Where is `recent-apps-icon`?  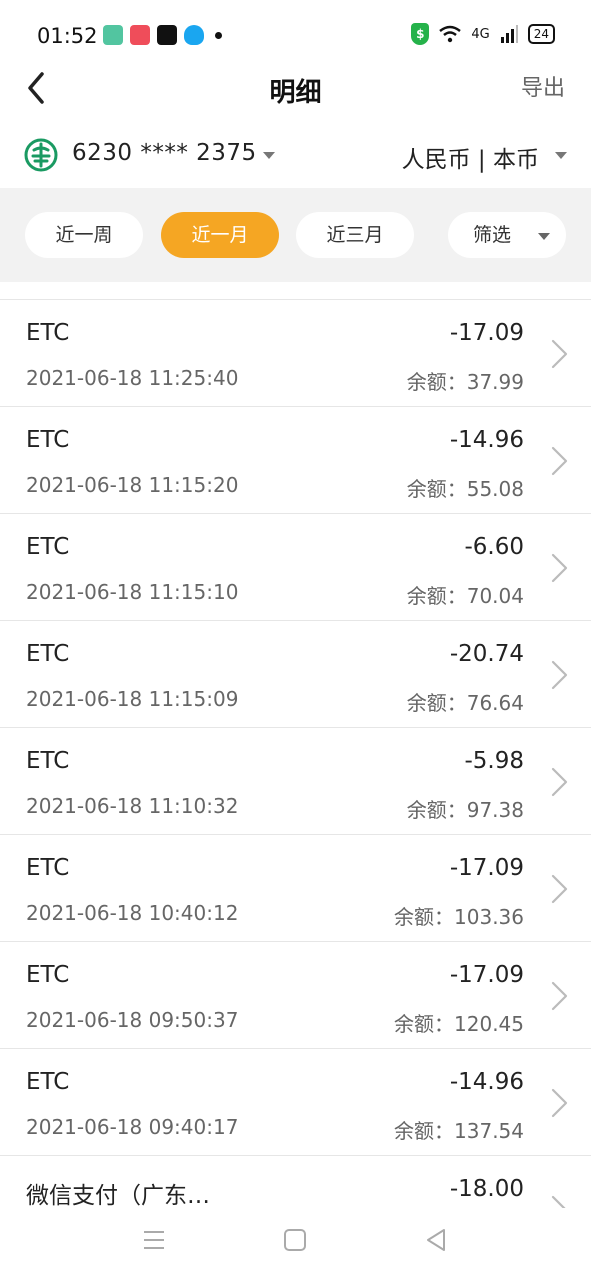 recent-apps-icon is located at coordinates (154, 1240).